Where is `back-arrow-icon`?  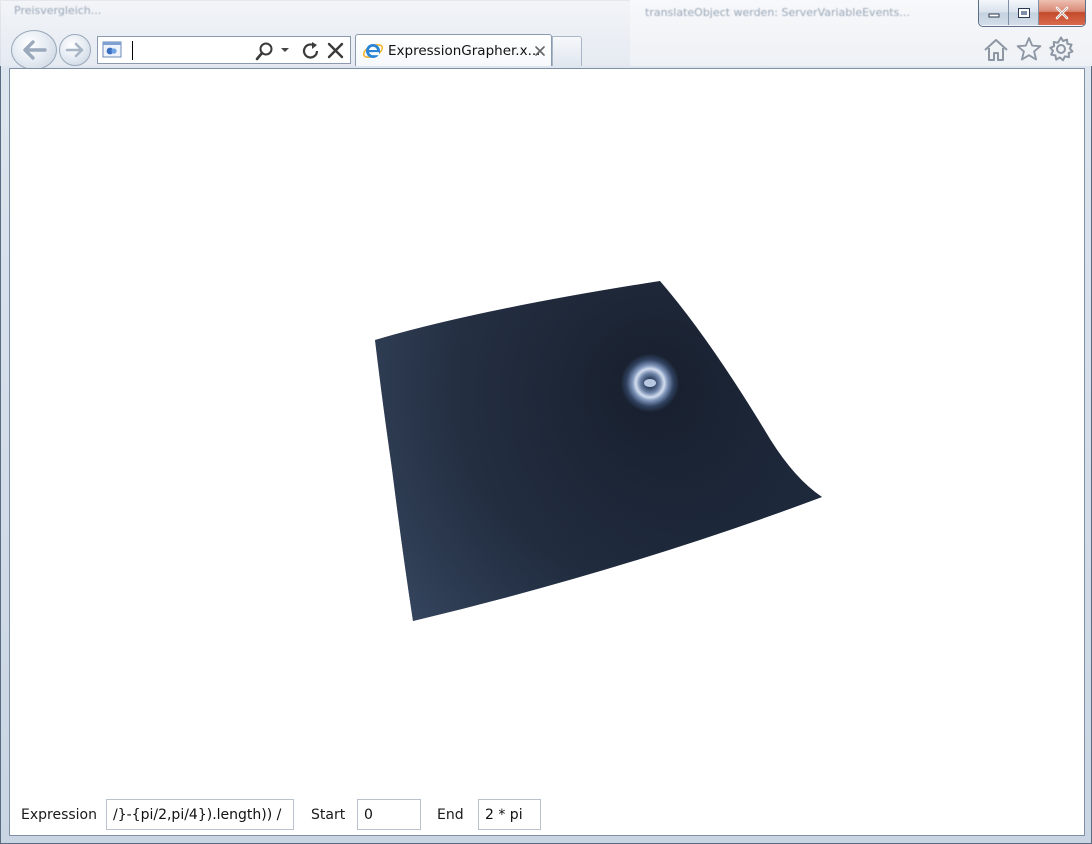
back-arrow-icon is located at coordinates (35, 50).